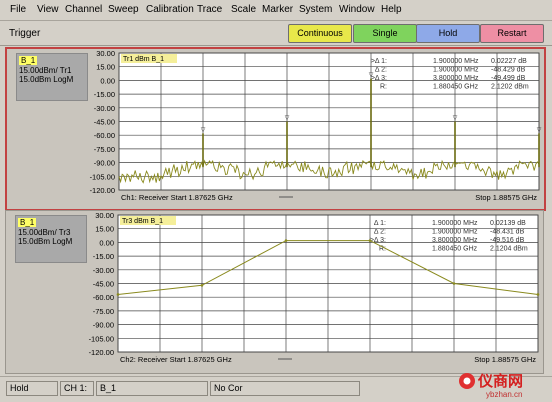  Describe the element at coordinates (391, 9) in the screenshot. I see `menu-help: Help` at that location.